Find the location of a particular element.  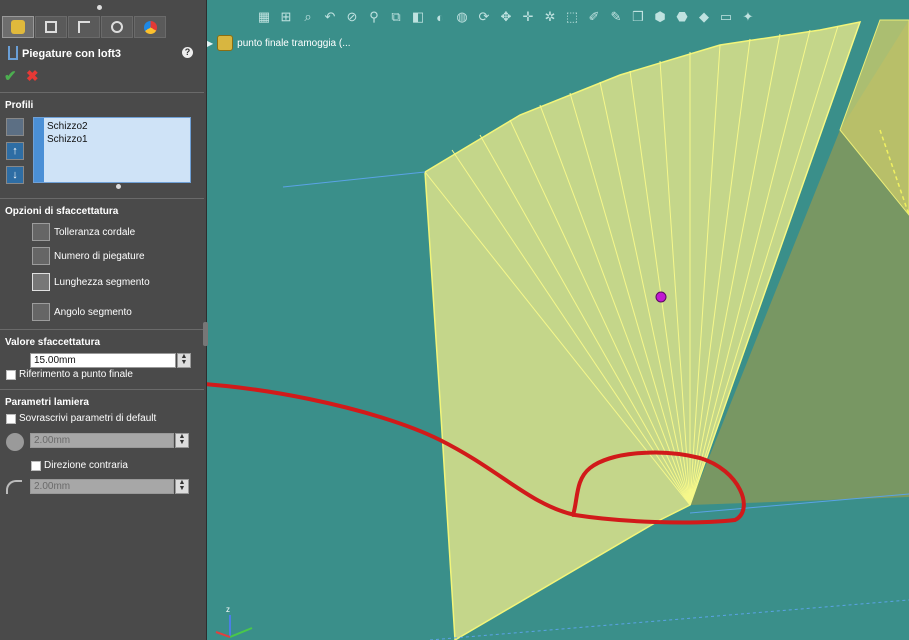

ok-button: ✔ is located at coordinates (10, 76).